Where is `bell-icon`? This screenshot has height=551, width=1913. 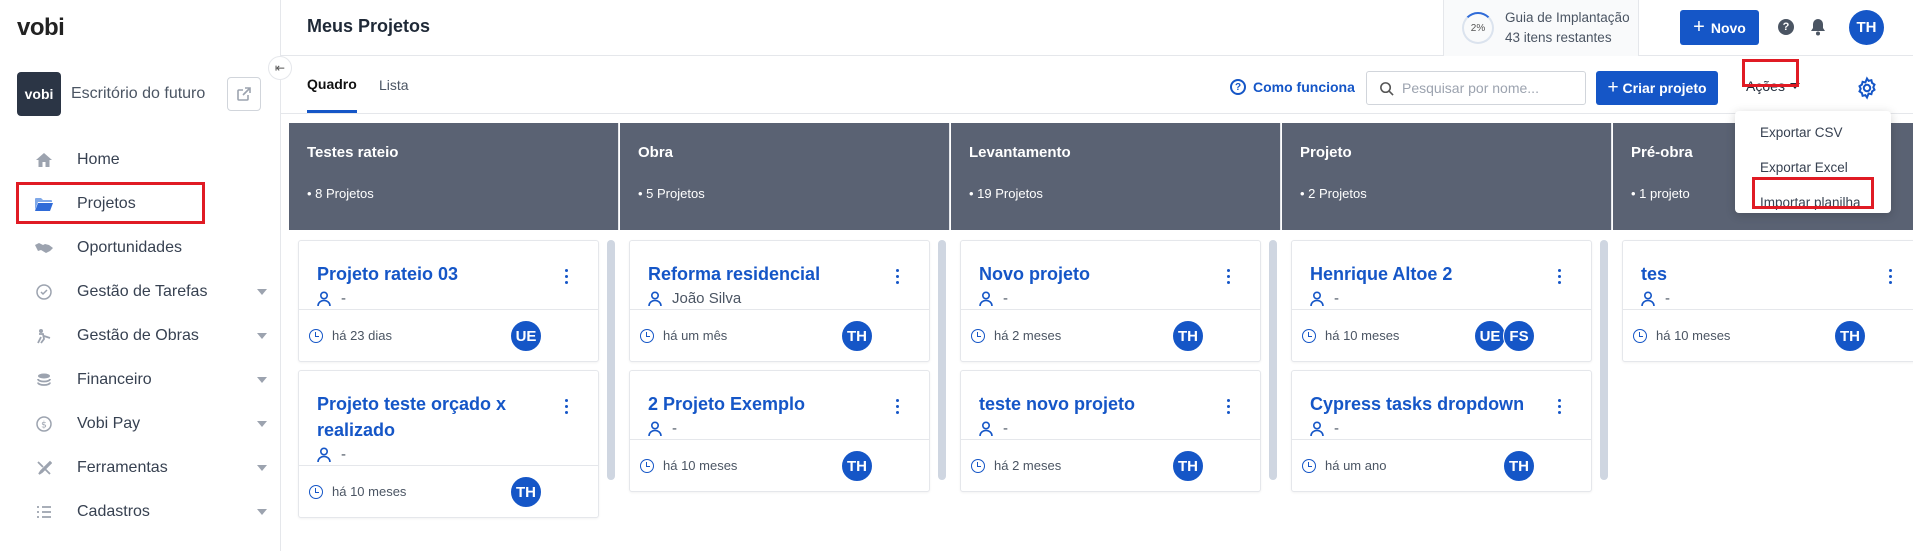
bell-icon is located at coordinates (1818, 27).